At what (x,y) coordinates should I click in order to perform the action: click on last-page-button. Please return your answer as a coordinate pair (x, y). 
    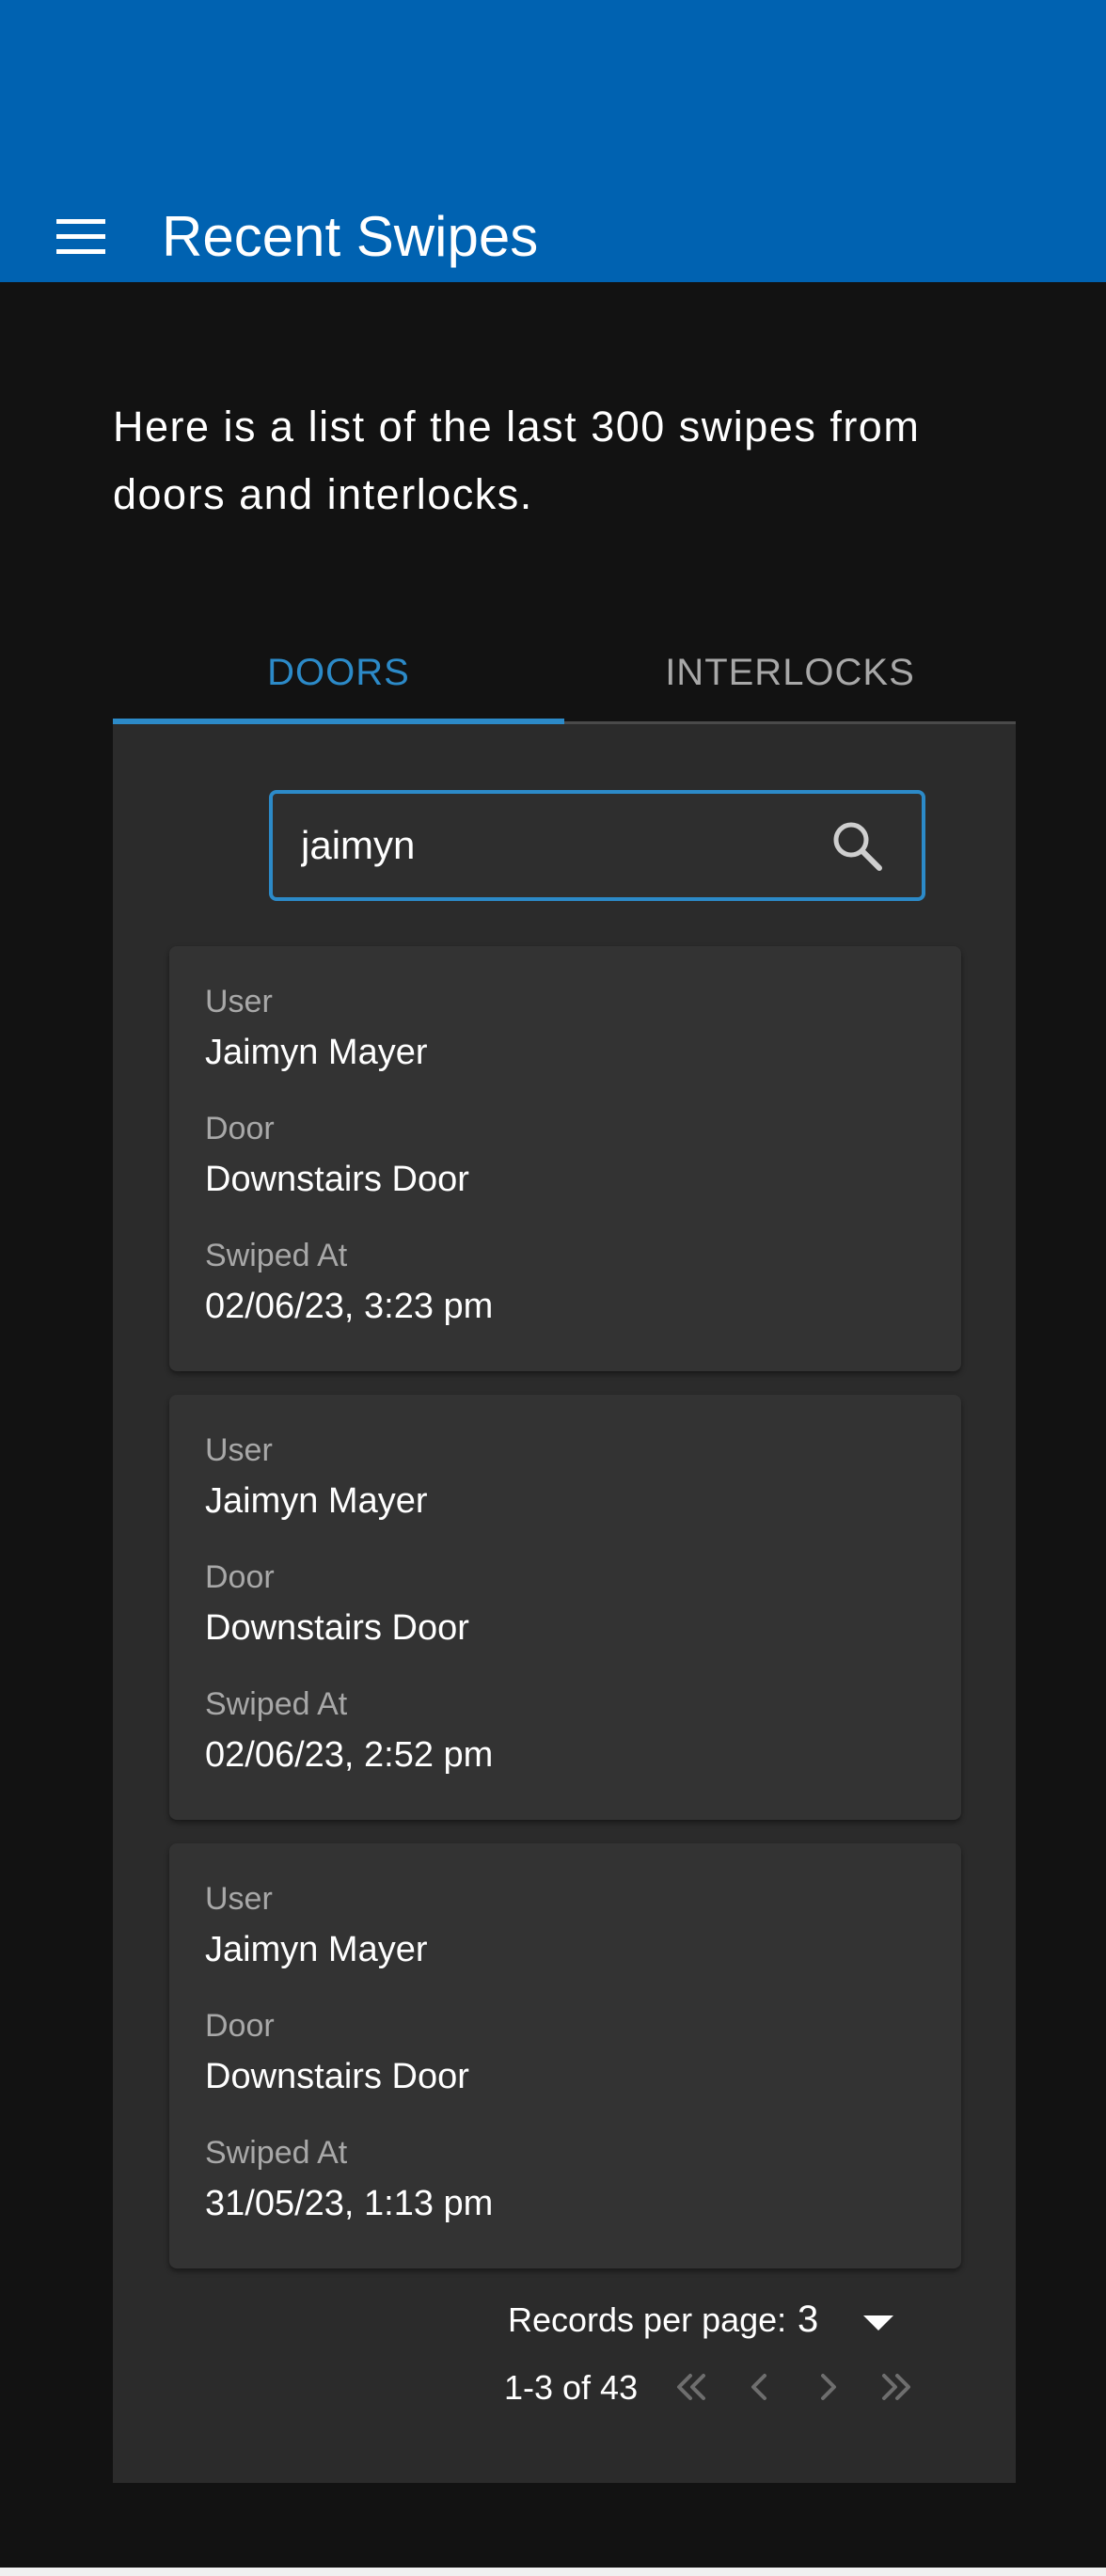
    Looking at the image, I should click on (895, 2387).